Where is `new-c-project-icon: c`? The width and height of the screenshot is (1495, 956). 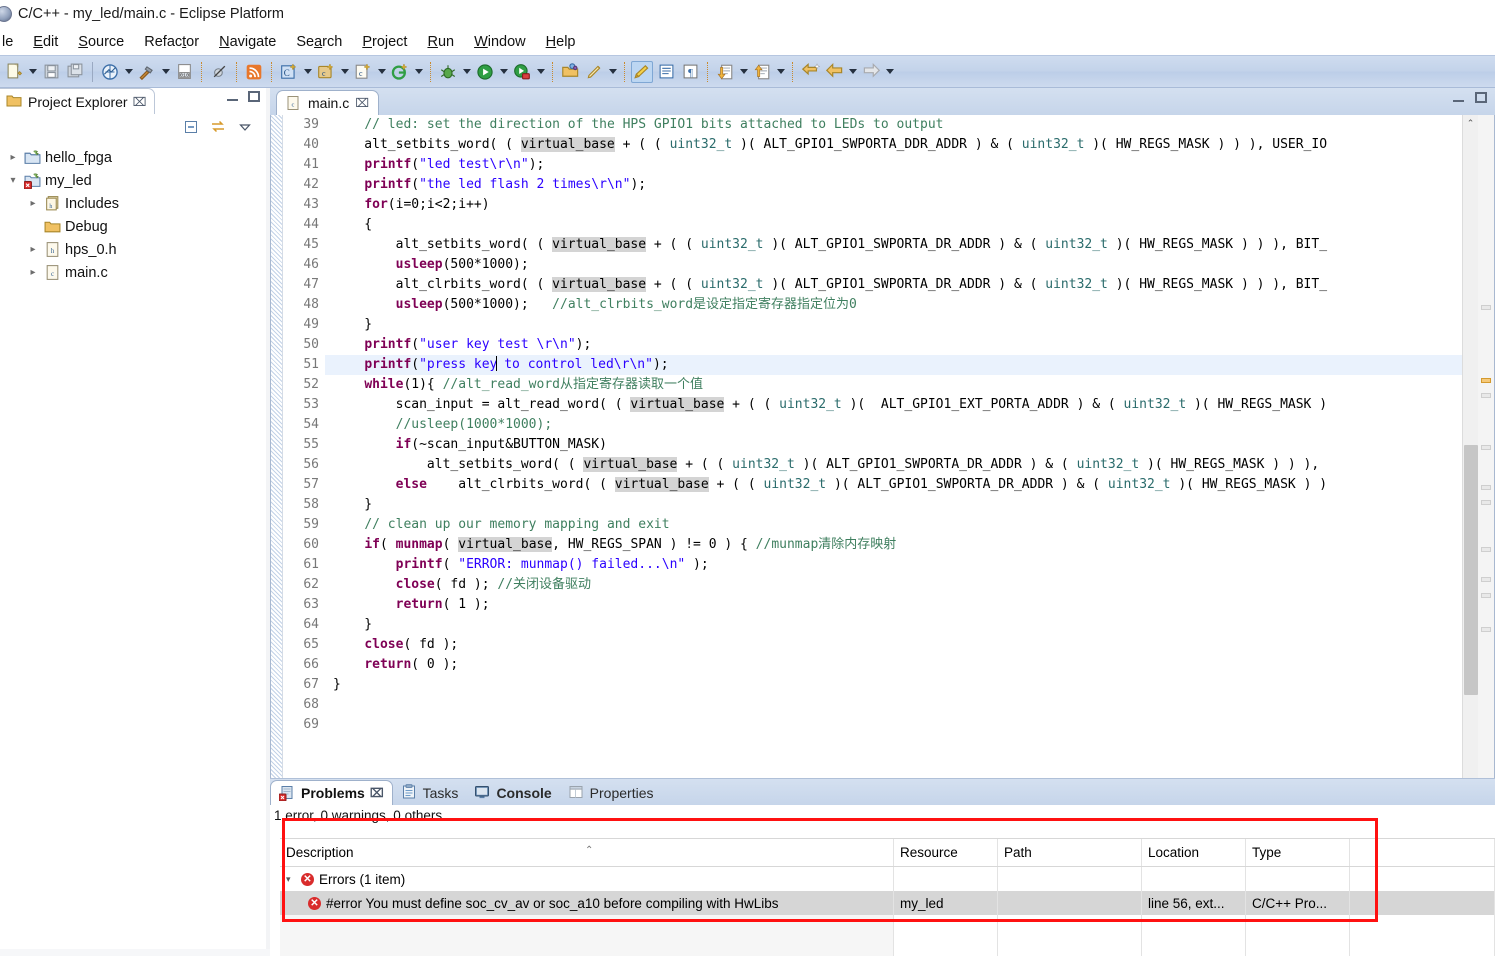 new-c-project-icon: c is located at coordinates (326, 72).